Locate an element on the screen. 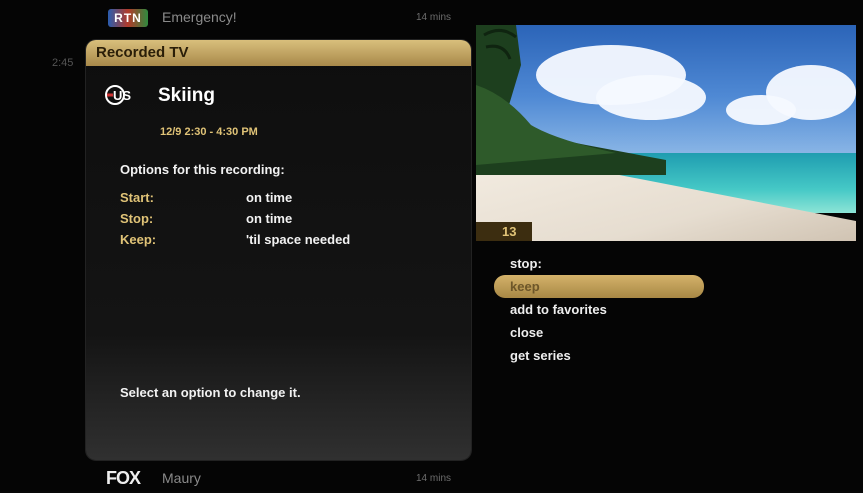 This screenshot has height=493, width=863. option-label: Stop: is located at coordinates (137, 218).